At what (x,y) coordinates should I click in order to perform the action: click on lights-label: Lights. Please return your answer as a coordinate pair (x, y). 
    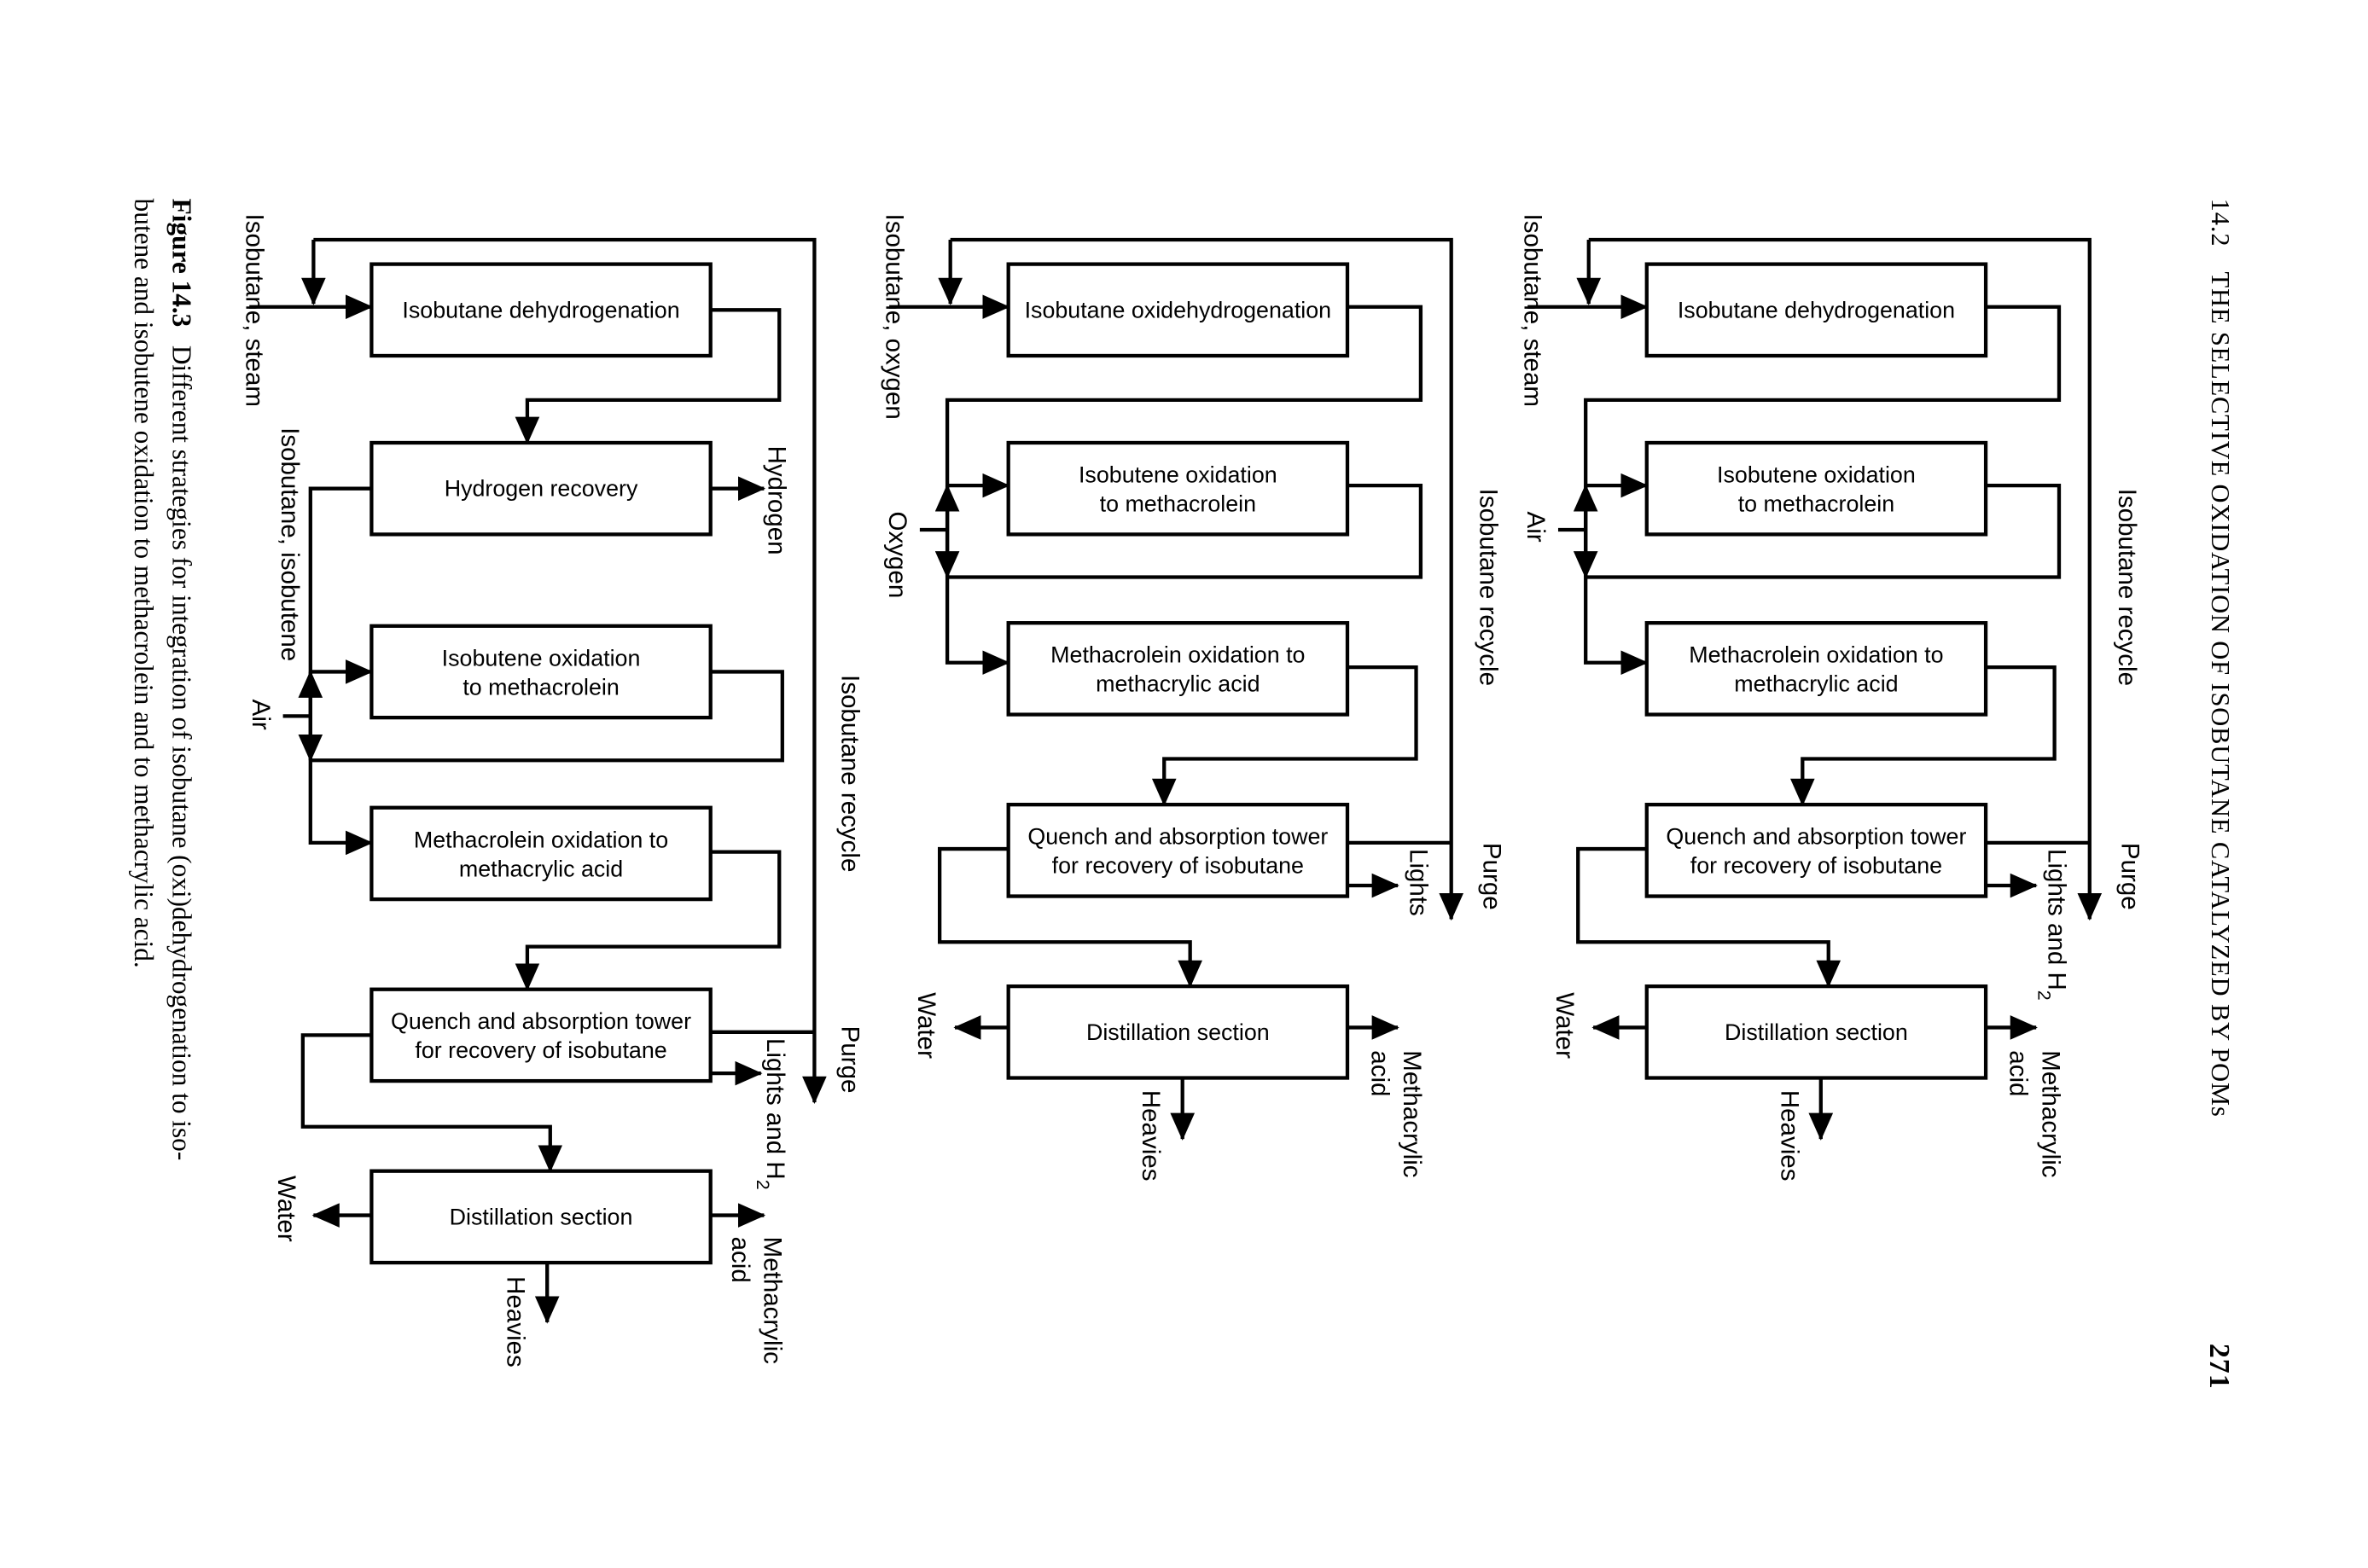
    Looking at the image, I should click on (1418, 882).